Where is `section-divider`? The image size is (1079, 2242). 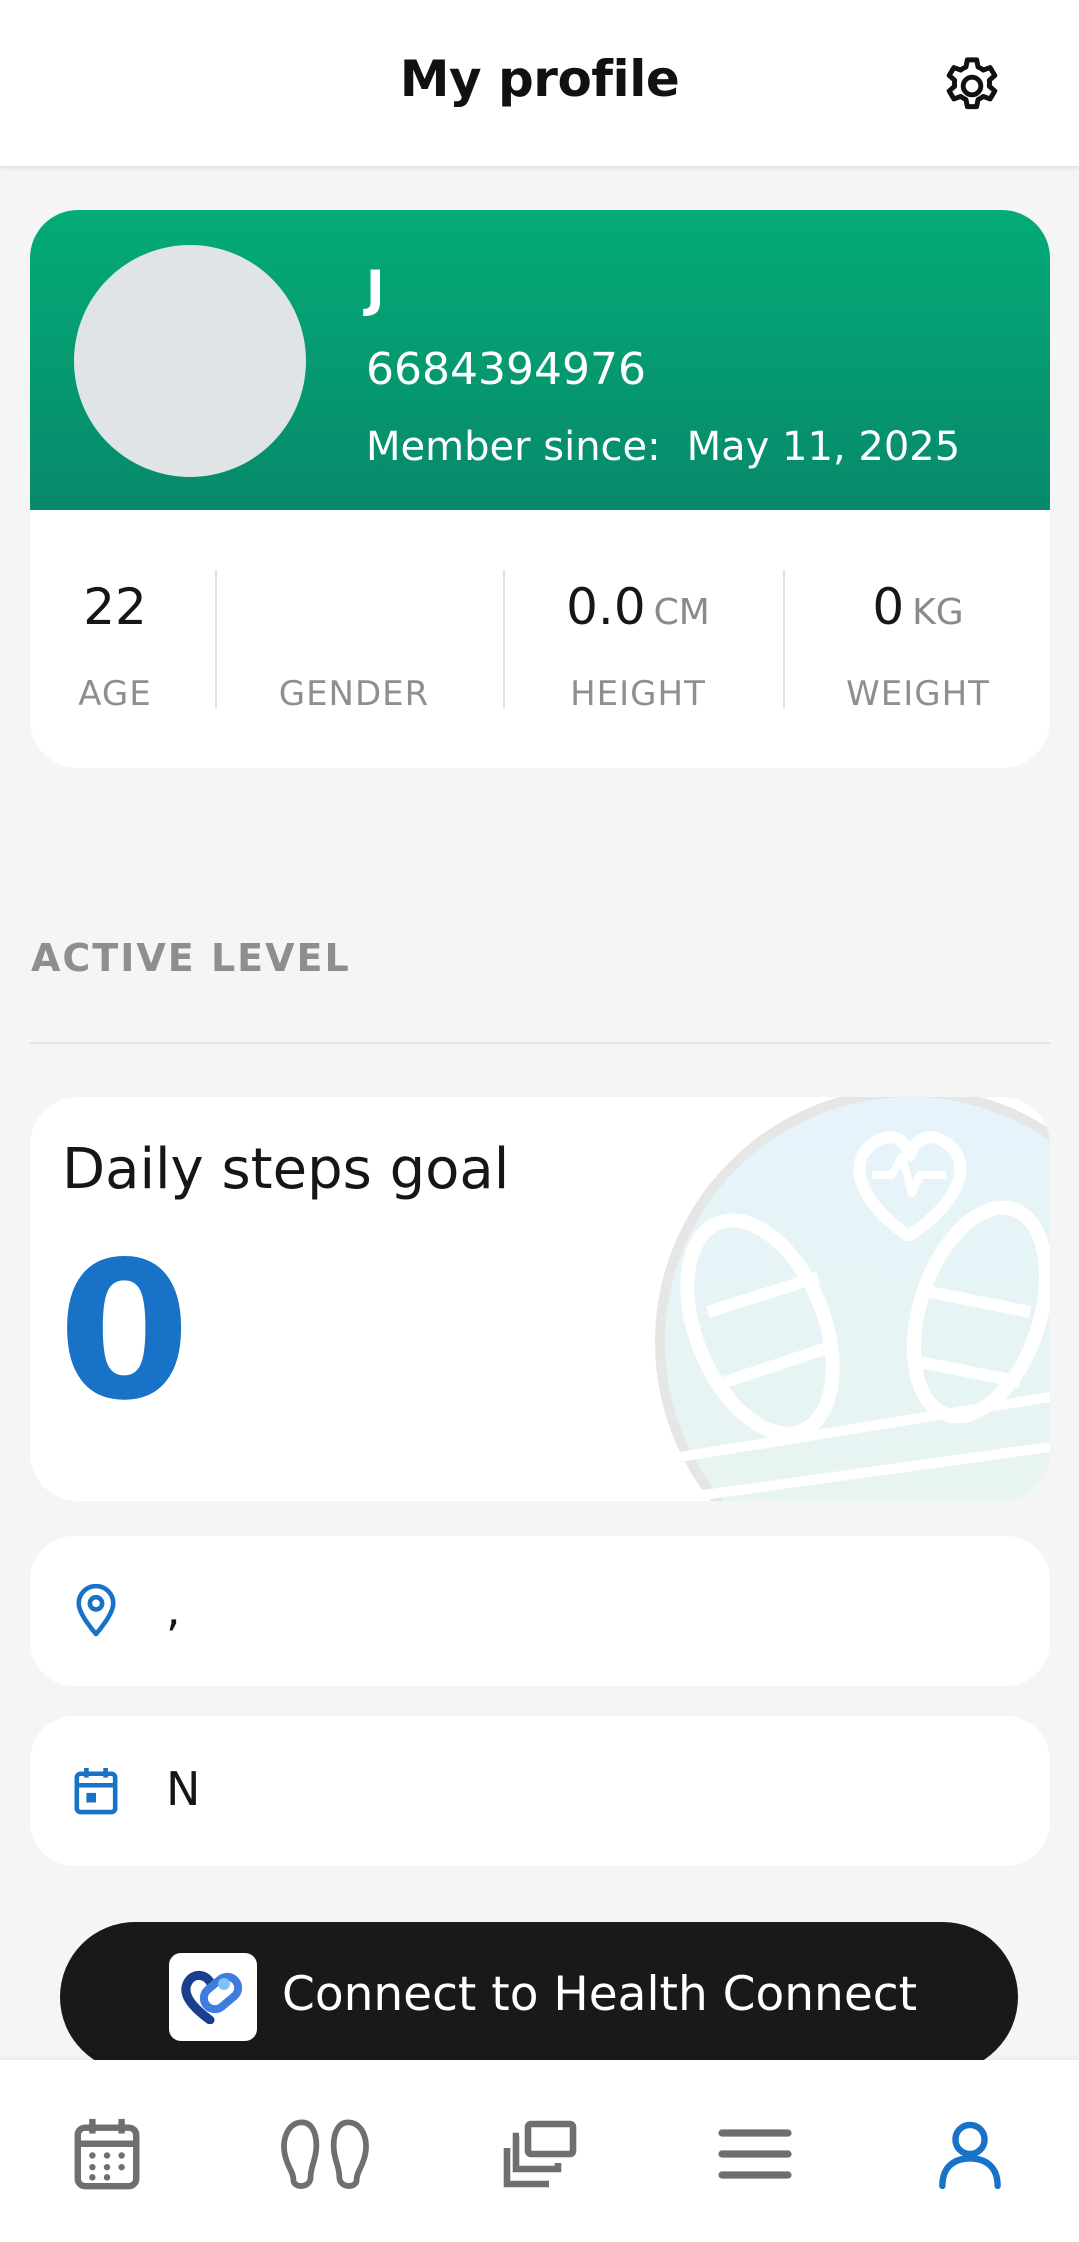 section-divider is located at coordinates (540, 1043).